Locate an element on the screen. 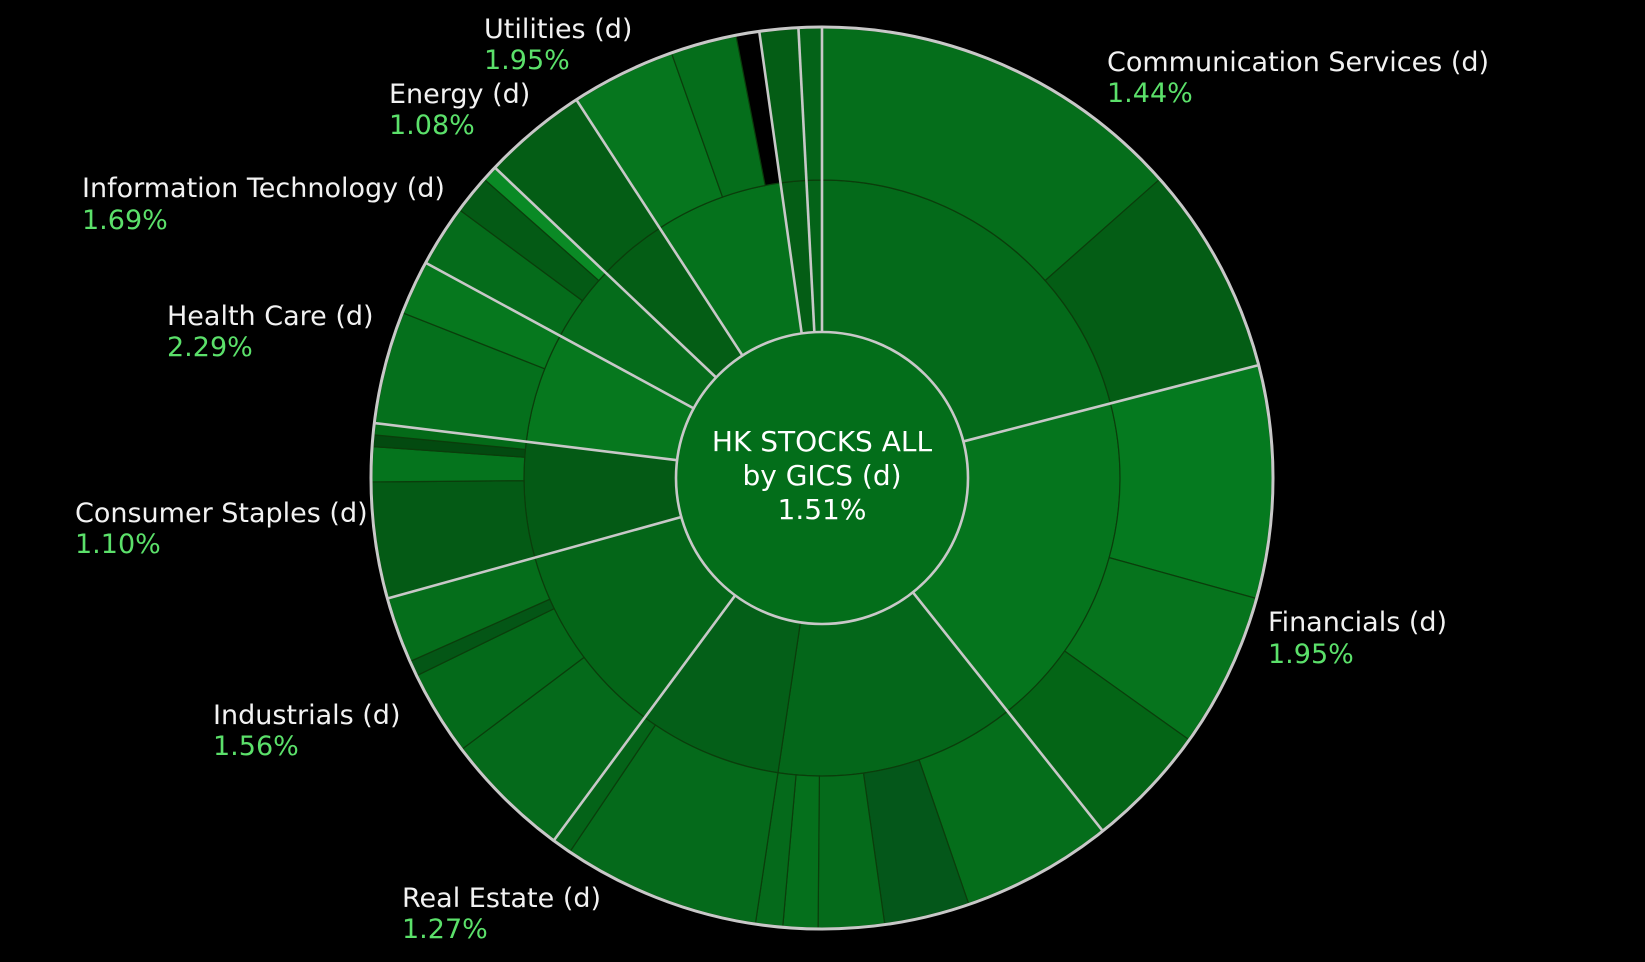  value-communication-services: 1.44% is located at coordinates (1150, 93).